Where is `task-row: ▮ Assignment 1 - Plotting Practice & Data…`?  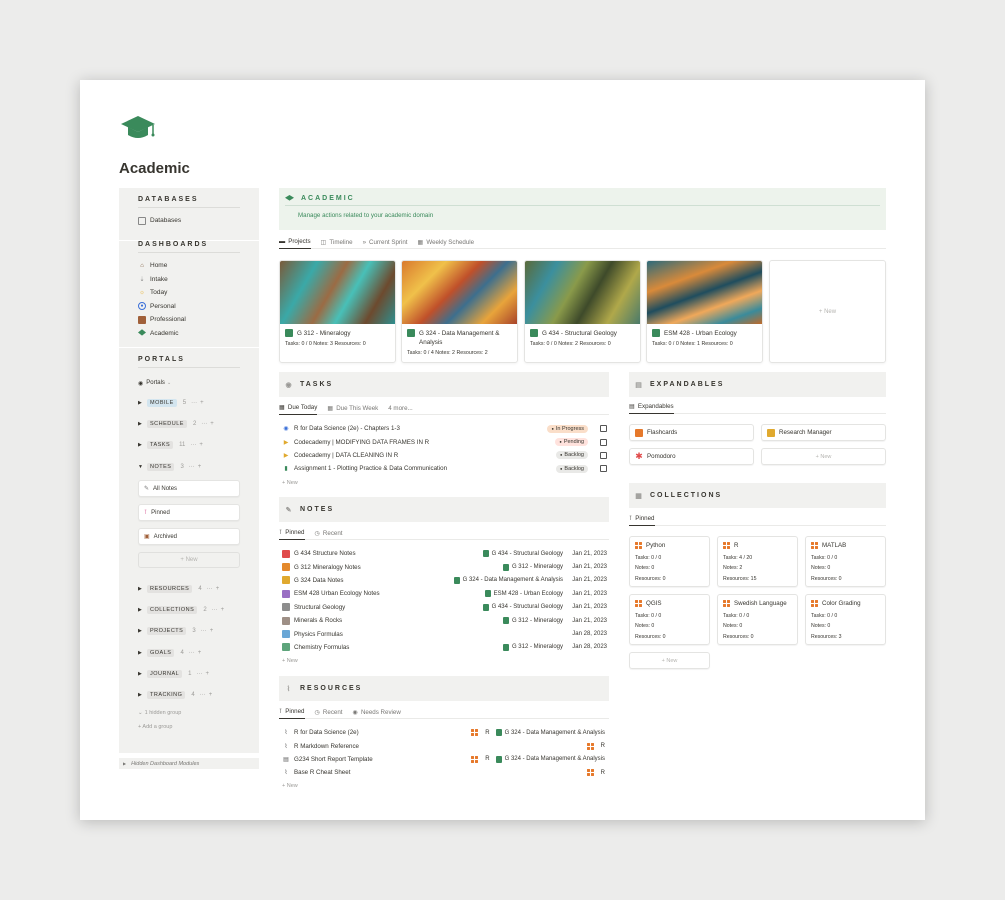
task-row: ▮ Assignment 1 - Plotting Practice & Data… is located at coordinates (444, 468).